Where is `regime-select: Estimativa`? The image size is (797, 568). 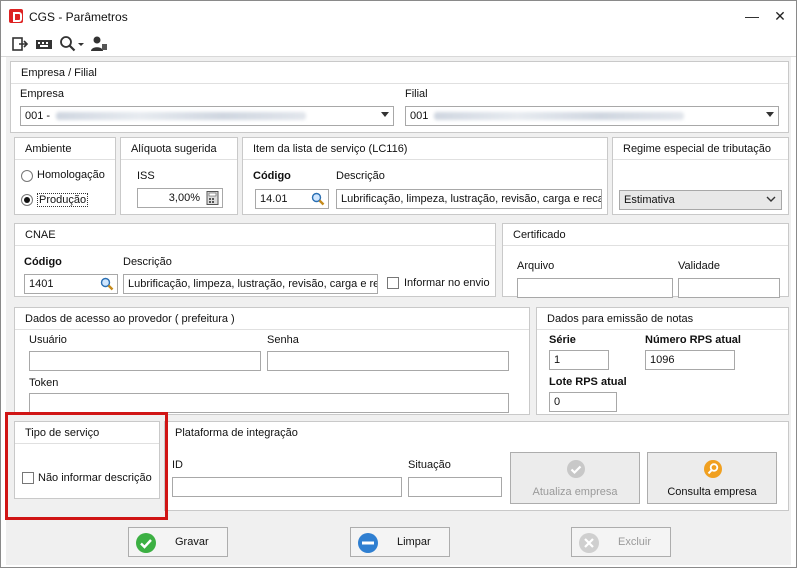
regime-select: Estimativa is located at coordinates (700, 200).